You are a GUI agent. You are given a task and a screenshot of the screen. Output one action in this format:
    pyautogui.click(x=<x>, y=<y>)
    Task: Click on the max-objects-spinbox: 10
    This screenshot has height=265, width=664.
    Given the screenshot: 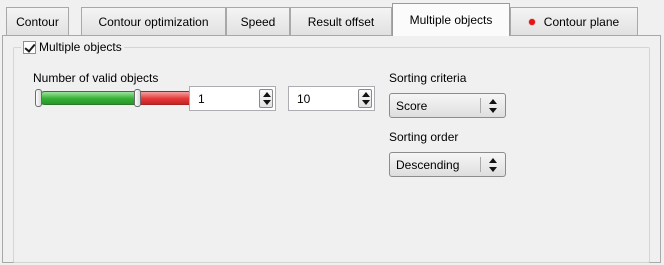 What is the action you would take?
    pyautogui.click(x=331, y=98)
    